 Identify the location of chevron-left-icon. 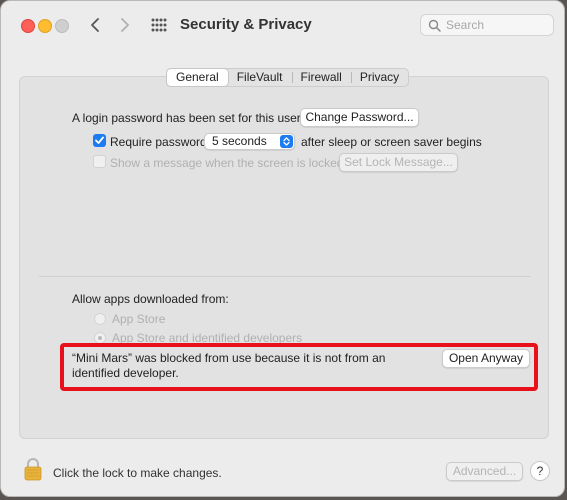
(95, 25).